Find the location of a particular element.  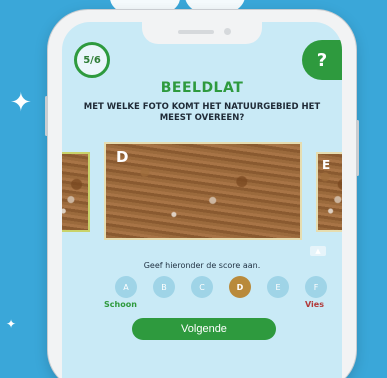

question-mark-icon: ? is located at coordinates (322, 60).